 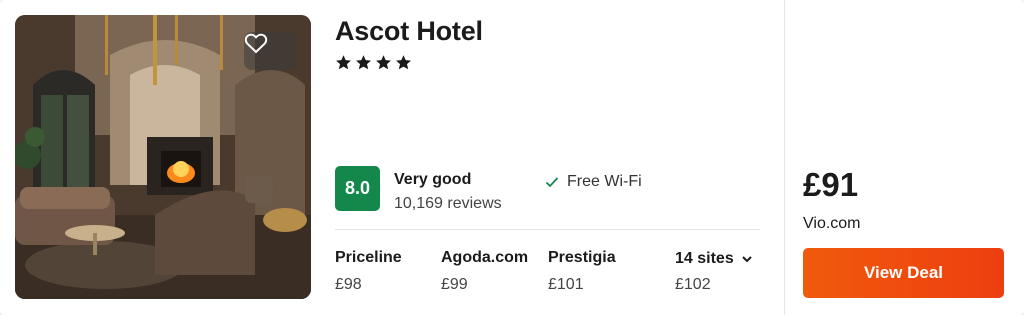 I want to click on review-count: 10,169 reviews, so click(x=448, y=204).